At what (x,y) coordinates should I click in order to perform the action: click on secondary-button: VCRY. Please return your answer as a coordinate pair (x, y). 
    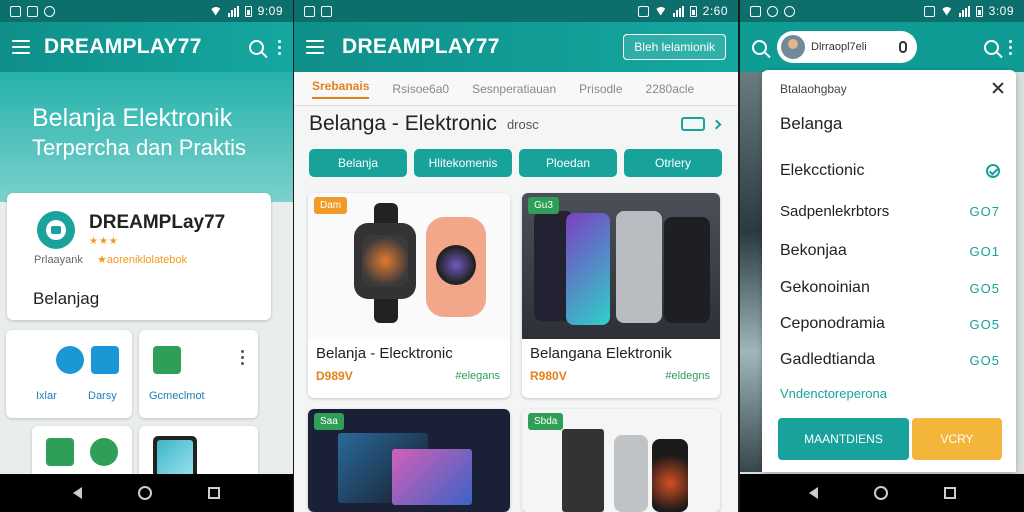
    Looking at the image, I should click on (957, 439).